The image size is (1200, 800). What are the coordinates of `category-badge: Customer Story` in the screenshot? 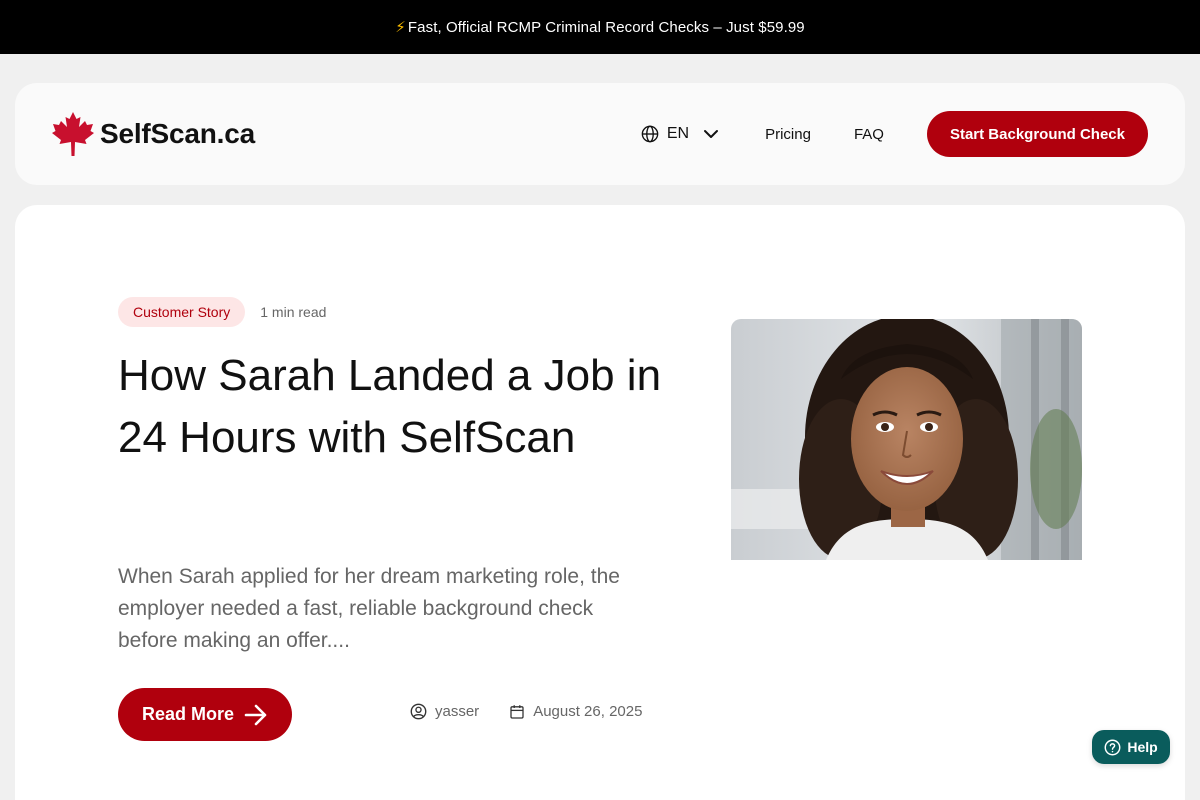 It's located at (182, 312).